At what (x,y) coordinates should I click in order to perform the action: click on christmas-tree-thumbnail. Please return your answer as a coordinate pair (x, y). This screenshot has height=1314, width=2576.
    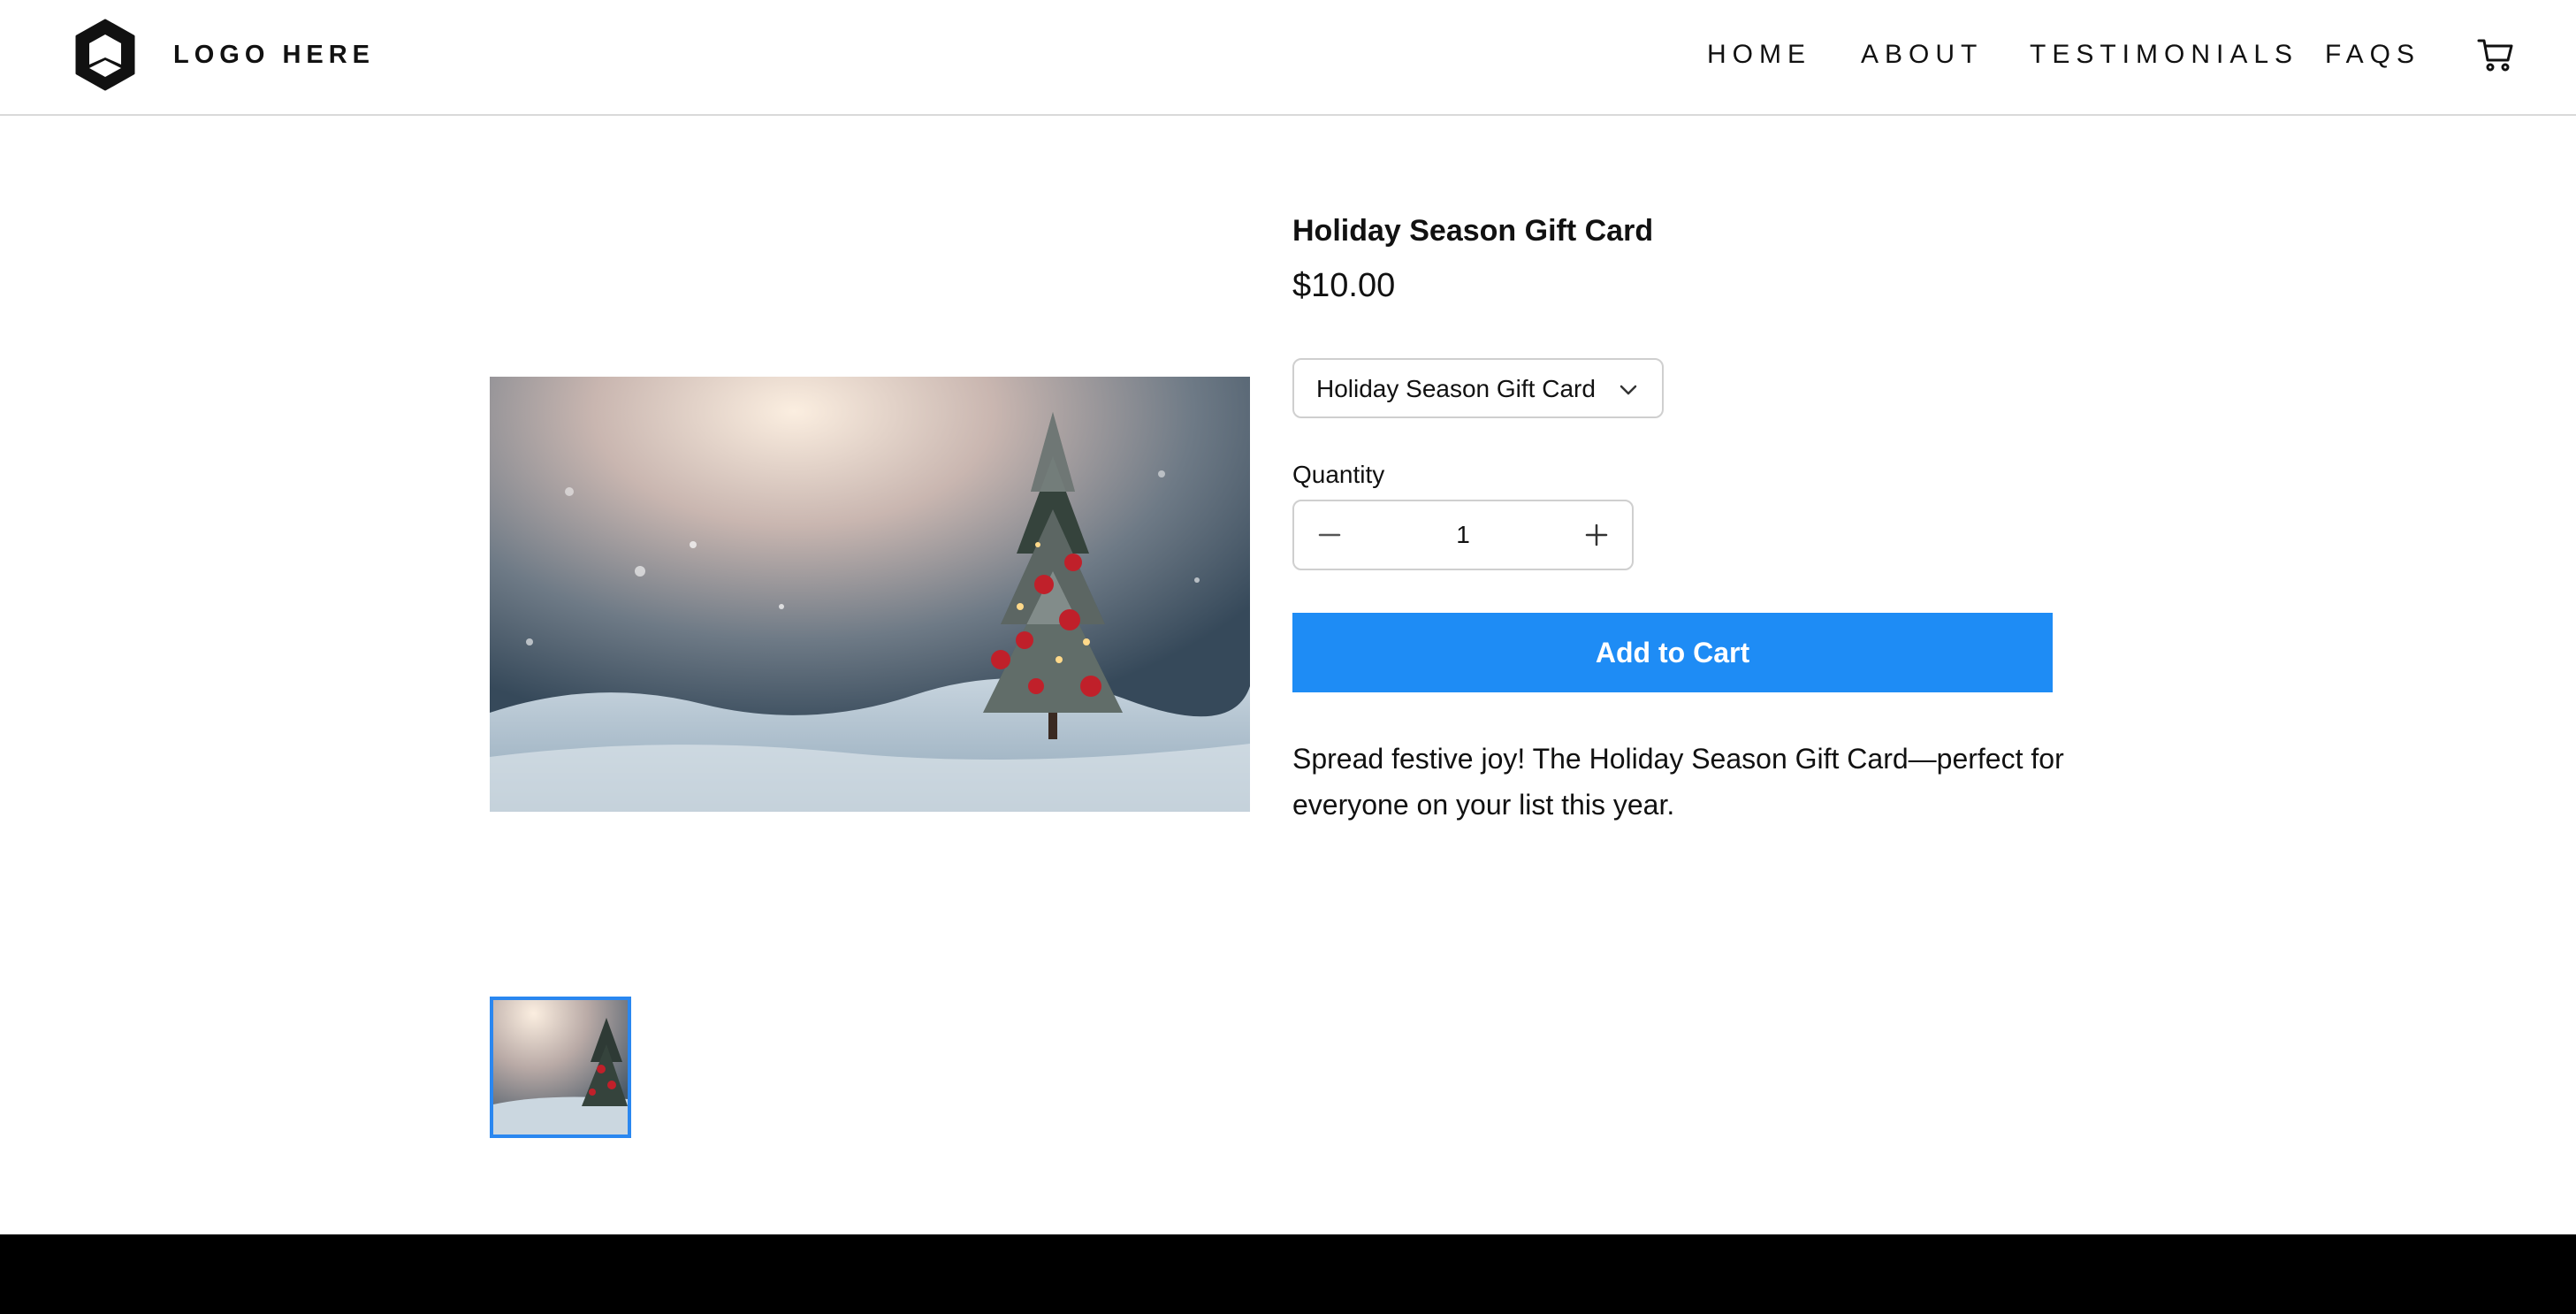
    Looking at the image, I should click on (560, 1067).